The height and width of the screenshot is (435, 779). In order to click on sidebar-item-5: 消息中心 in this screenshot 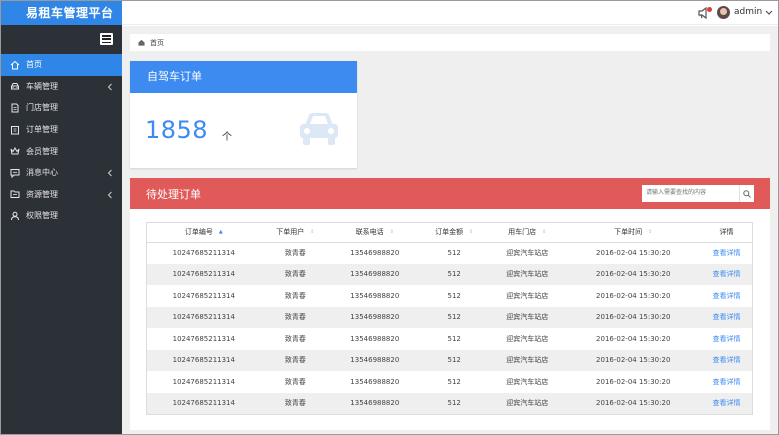, I will do `click(61, 173)`.